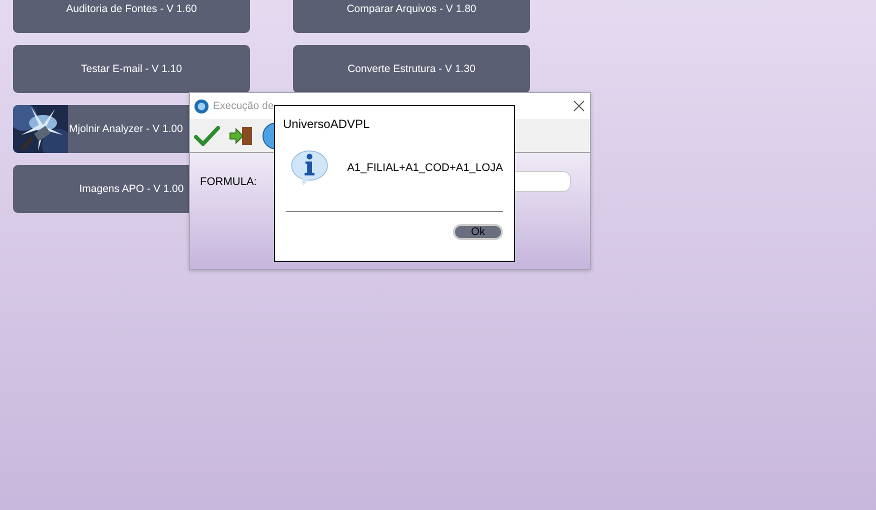  I want to click on checkmark-icon, so click(207, 135).